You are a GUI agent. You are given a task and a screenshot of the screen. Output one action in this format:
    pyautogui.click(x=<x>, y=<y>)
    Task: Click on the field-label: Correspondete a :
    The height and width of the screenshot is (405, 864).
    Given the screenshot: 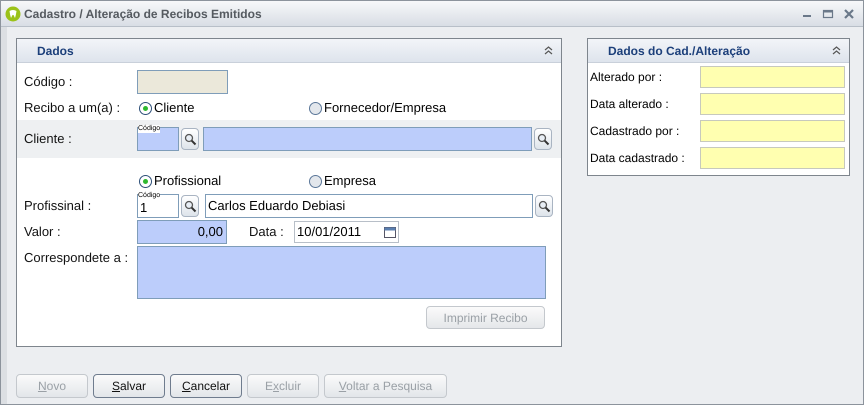 What is the action you would take?
    pyautogui.click(x=77, y=258)
    